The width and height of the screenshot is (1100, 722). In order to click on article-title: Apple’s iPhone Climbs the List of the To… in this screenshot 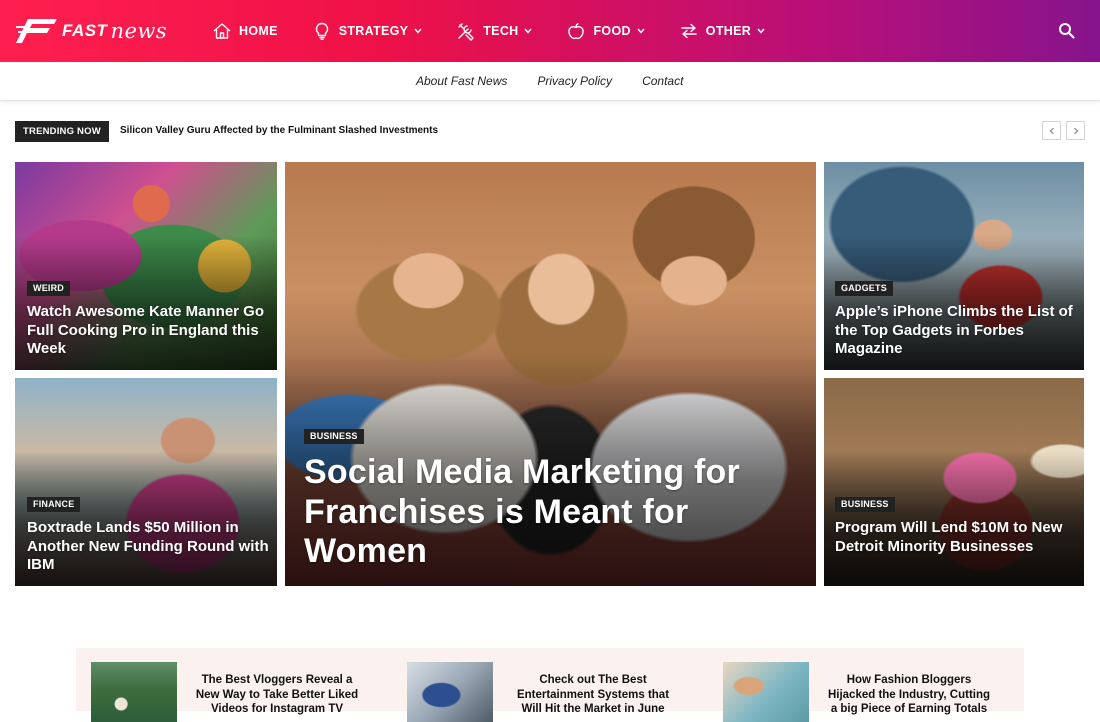, I will do `click(955, 331)`.